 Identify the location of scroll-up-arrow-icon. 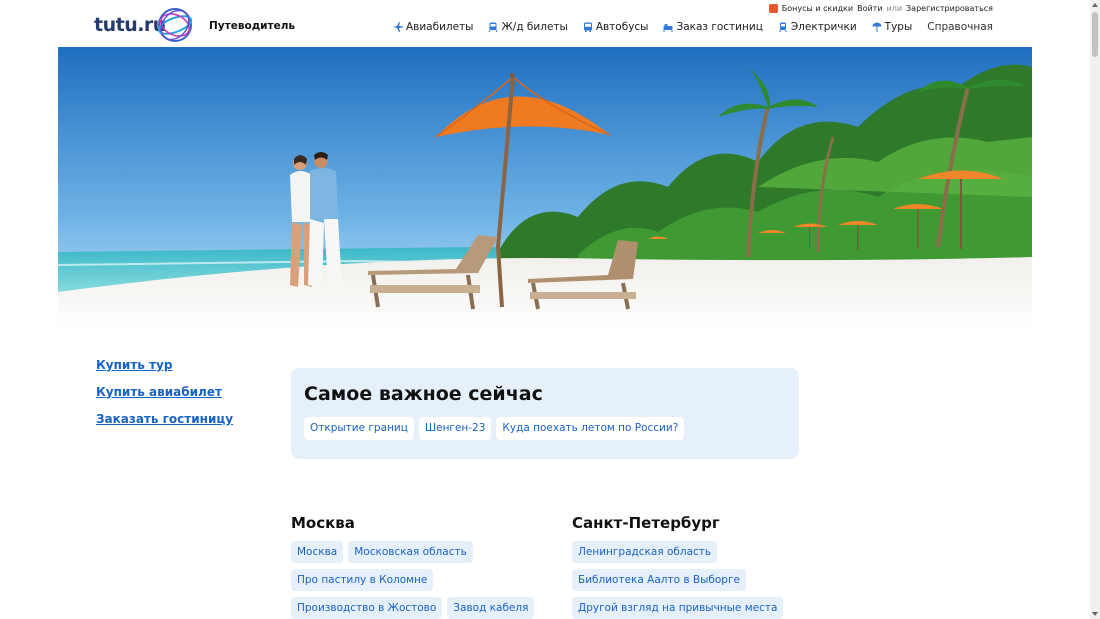
(1095, 5).